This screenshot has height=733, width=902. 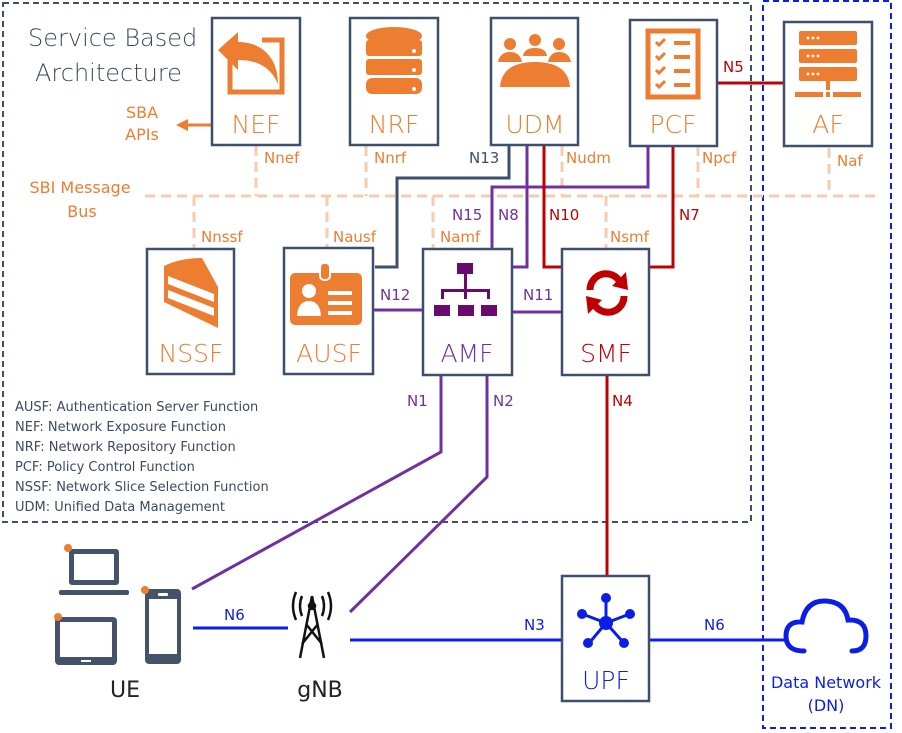 What do you see at coordinates (329, 353) in the screenshot?
I see `ausf-label: AUSF` at bounding box center [329, 353].